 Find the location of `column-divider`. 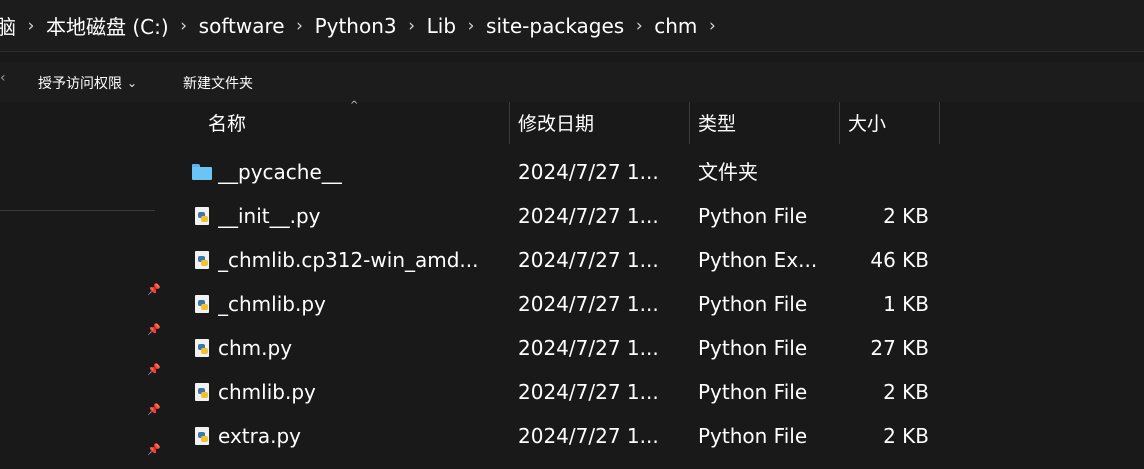

column-divider is located at coordinates (939, 123).